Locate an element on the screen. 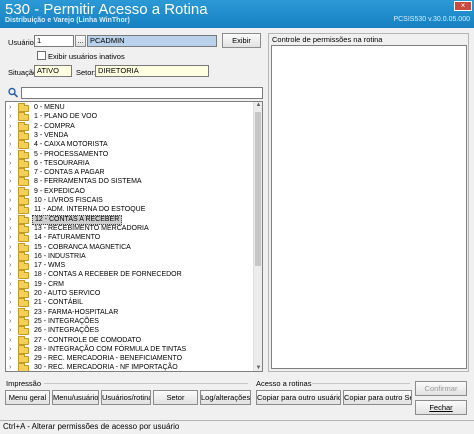 This screenshot has width=474, height=434. situacao-field: ATIVO is located at coordinates (53, 71).